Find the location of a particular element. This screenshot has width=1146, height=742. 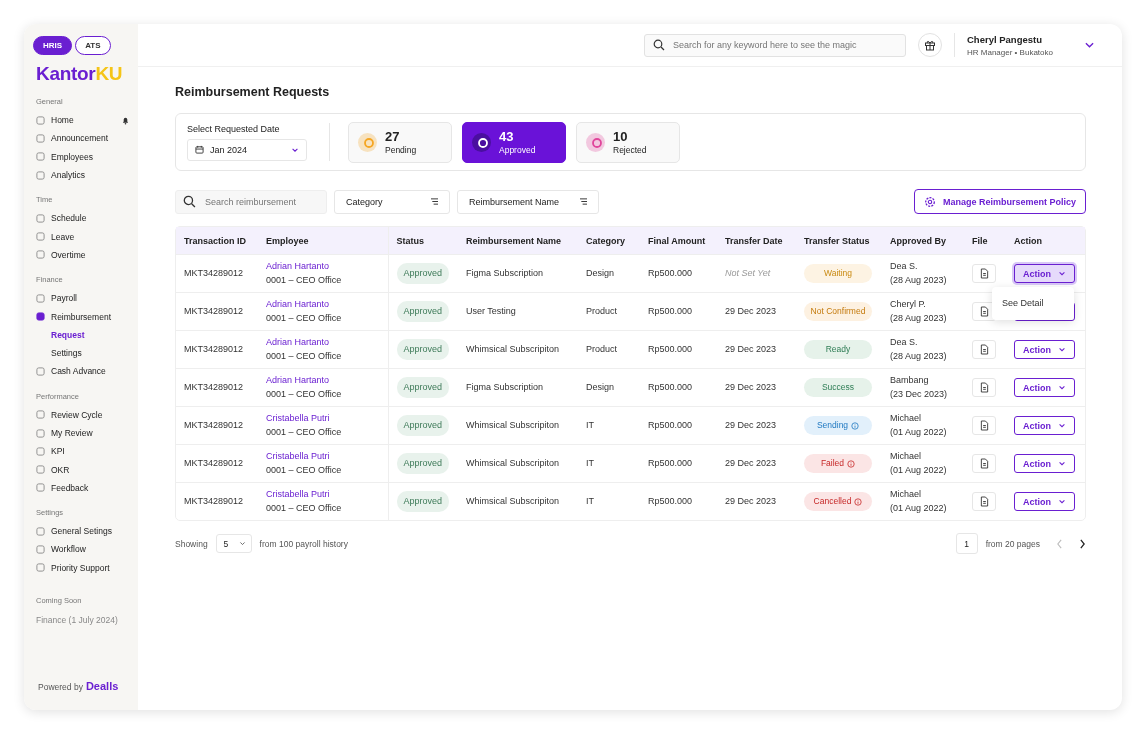

approver-name: Cheryl P. is located at coordinates (908, 305).